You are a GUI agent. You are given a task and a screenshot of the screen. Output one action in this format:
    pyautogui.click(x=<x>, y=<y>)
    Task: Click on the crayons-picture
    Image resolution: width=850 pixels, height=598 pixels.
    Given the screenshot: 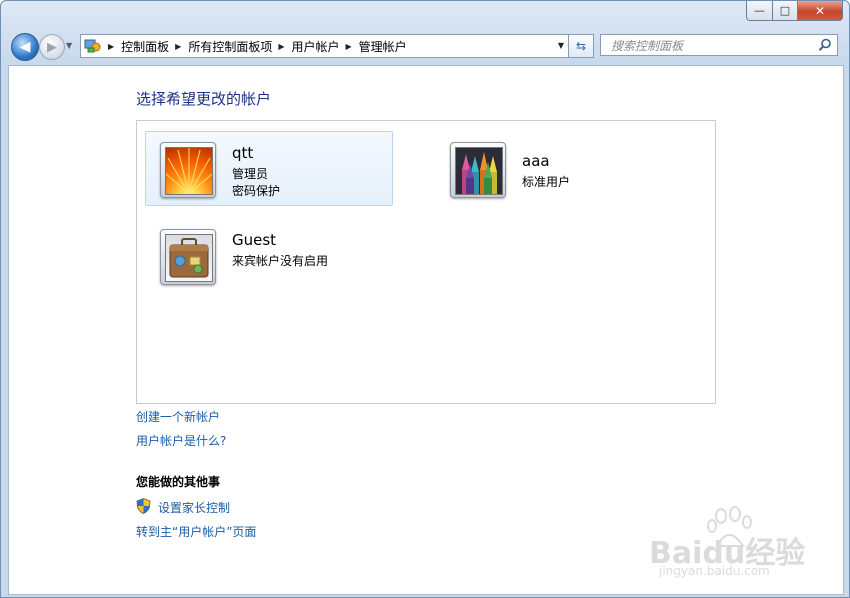 What is the action you would take?
    pyautogui.click(x=479, y=171)
    